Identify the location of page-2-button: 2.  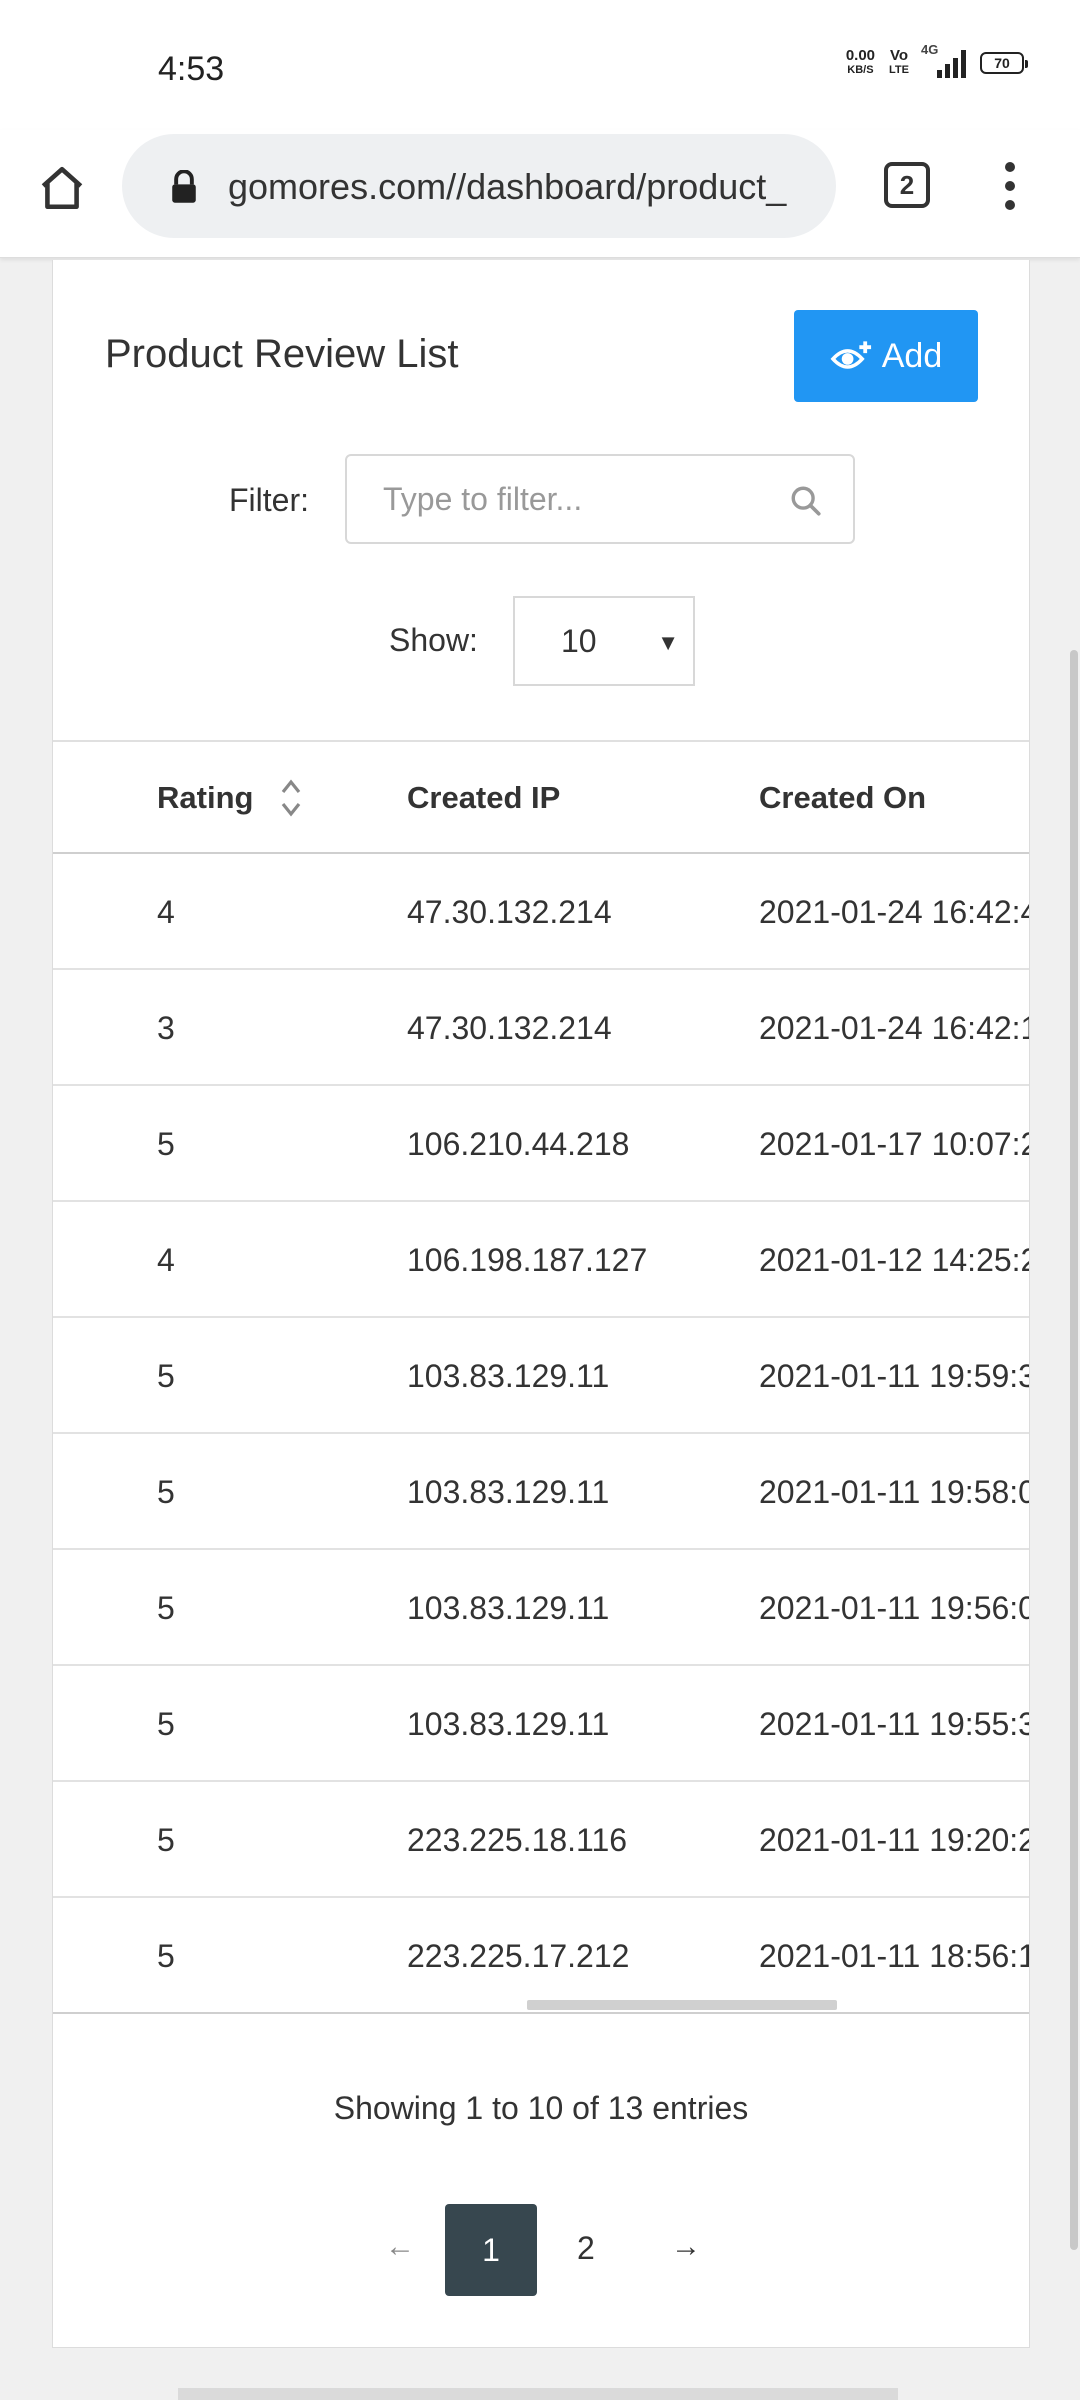
(586, 2248).